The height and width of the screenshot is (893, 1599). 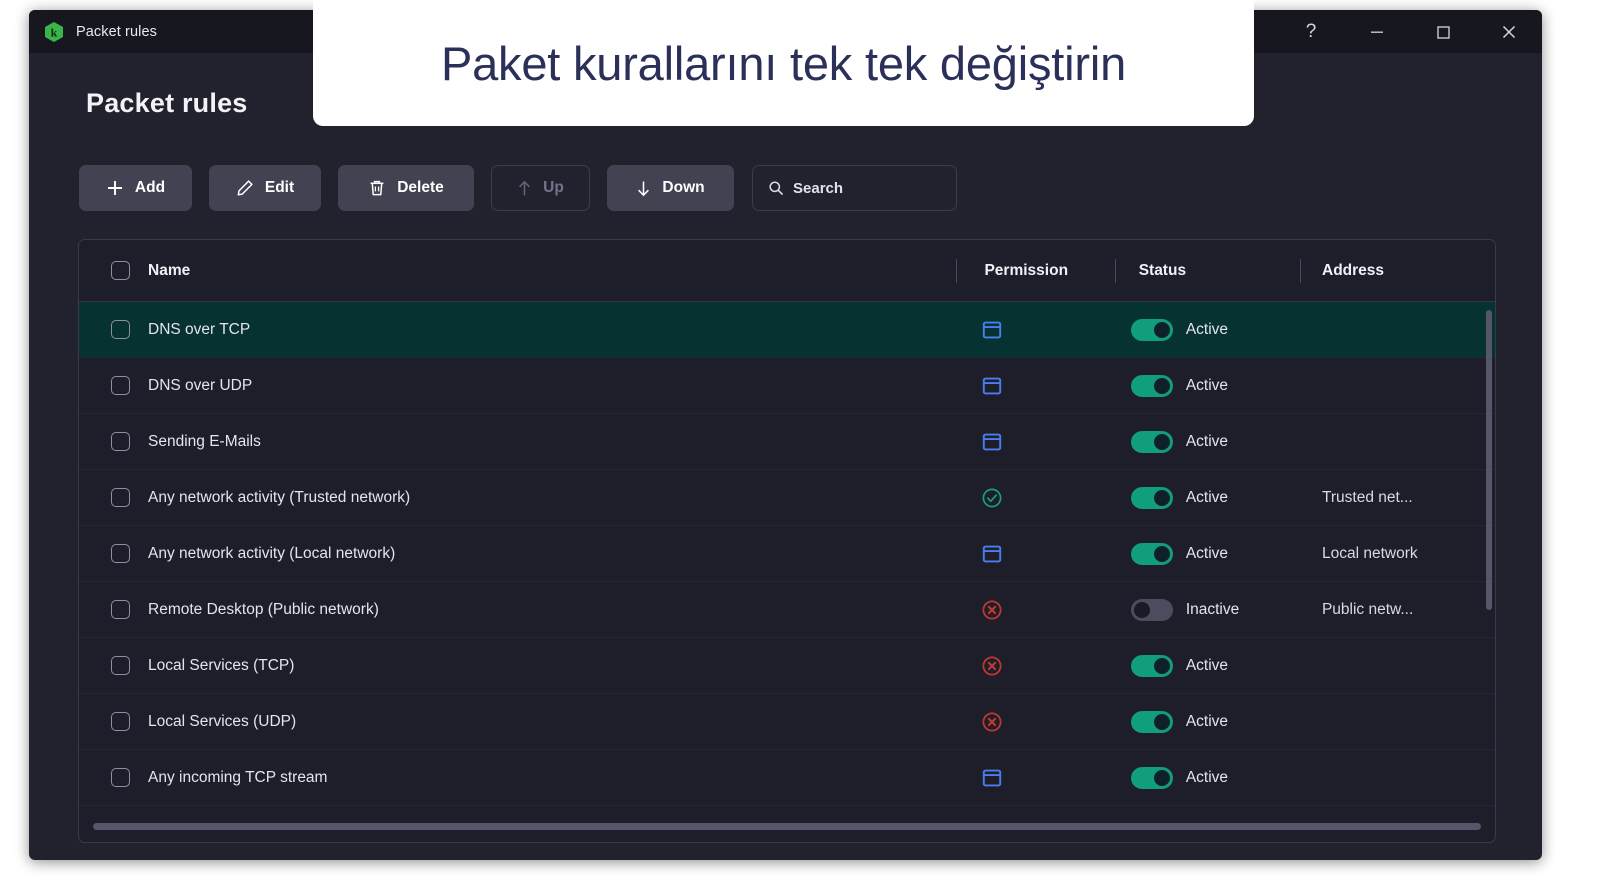 I want to click on window-controls: ?, so click(x=1410, y=31).